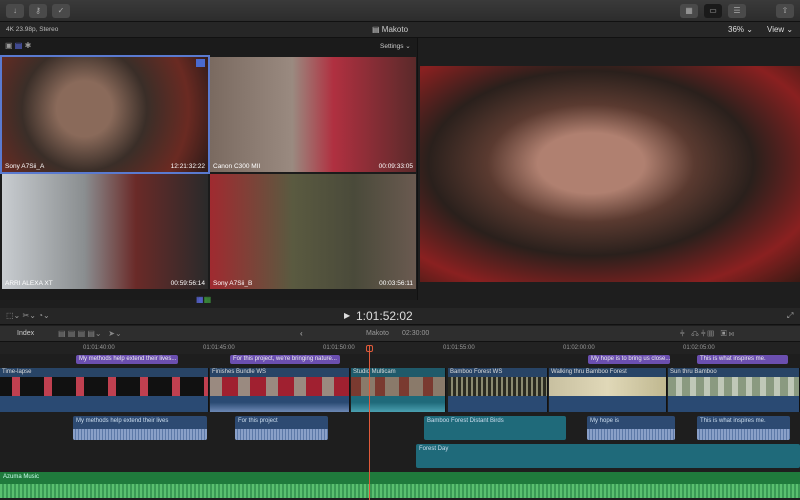 The height and width of the screenshot is (500, 800). What do you see at coordinates (233, 283) in the screenshot?
I see `angle-name: Sony A7Sii_B` at bounding box center [233, 283].